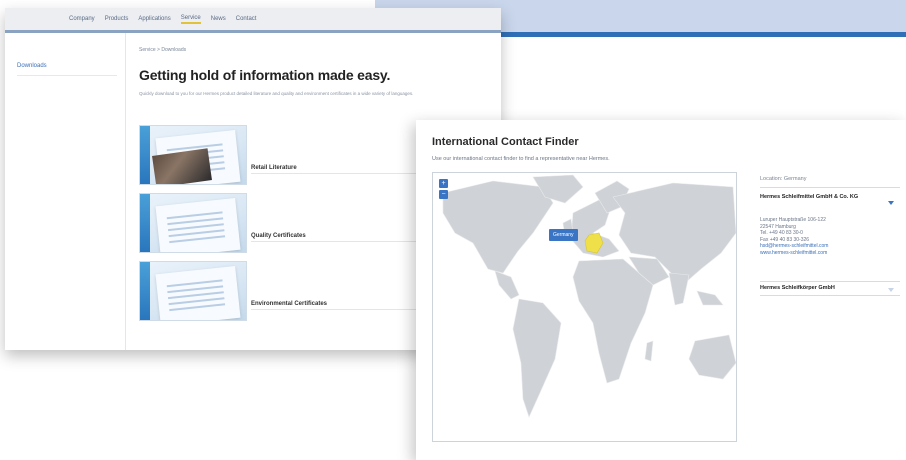 Image resolution: width=906 pixels, height=460 pixels. I want to click on company-2-name: Hermes Schleifkörper GmbH, so click(797, 288).